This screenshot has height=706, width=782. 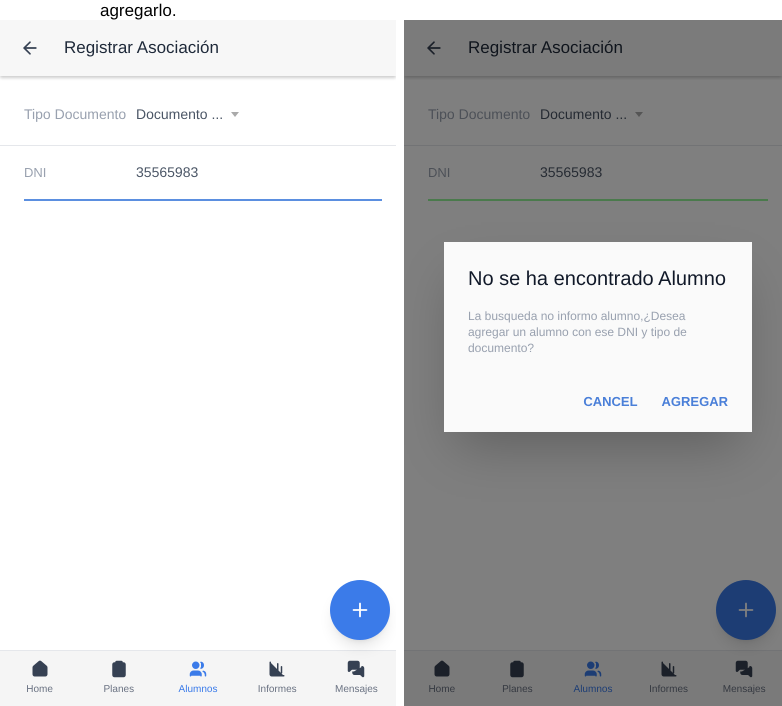 I want to click on dialog-button: AGREGAR, so click(x=695, y=402).